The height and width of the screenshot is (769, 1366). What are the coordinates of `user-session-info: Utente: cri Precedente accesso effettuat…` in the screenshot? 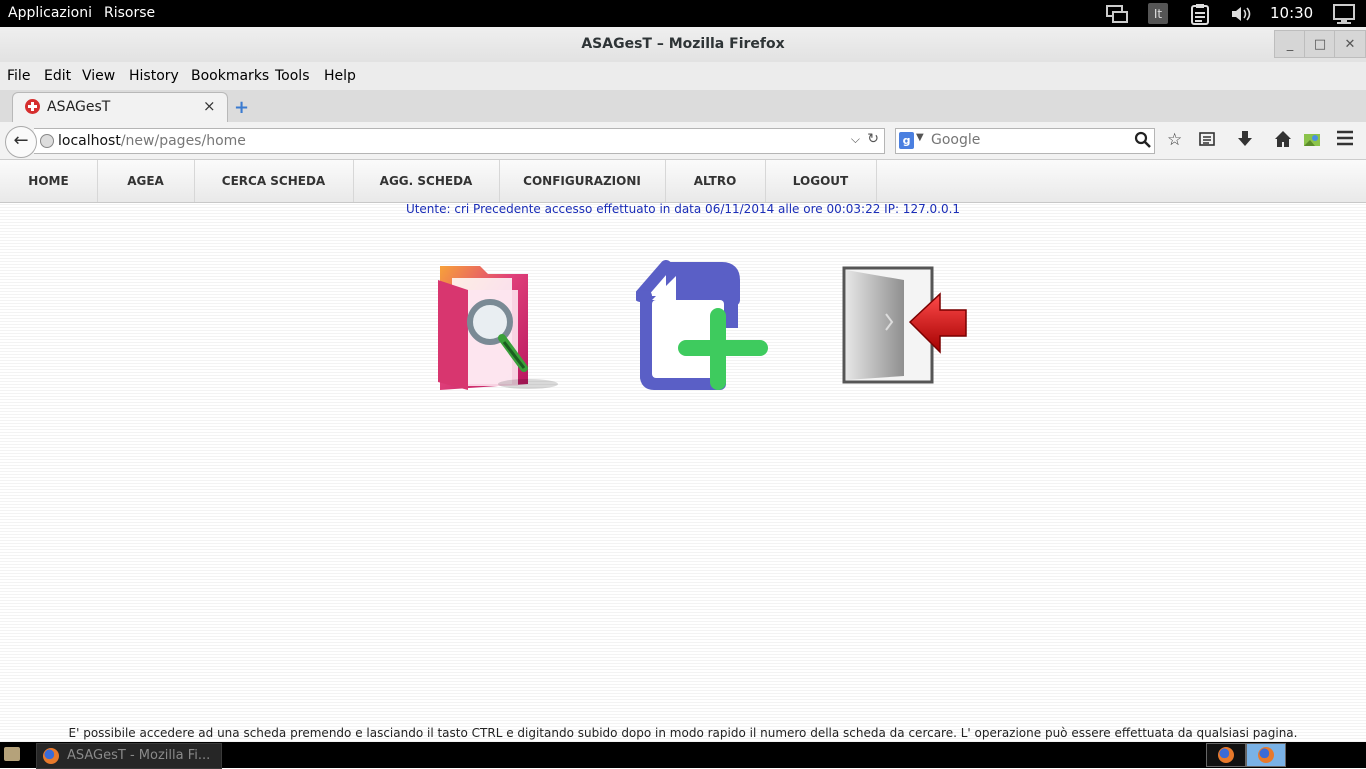 It's located at (683, 209).